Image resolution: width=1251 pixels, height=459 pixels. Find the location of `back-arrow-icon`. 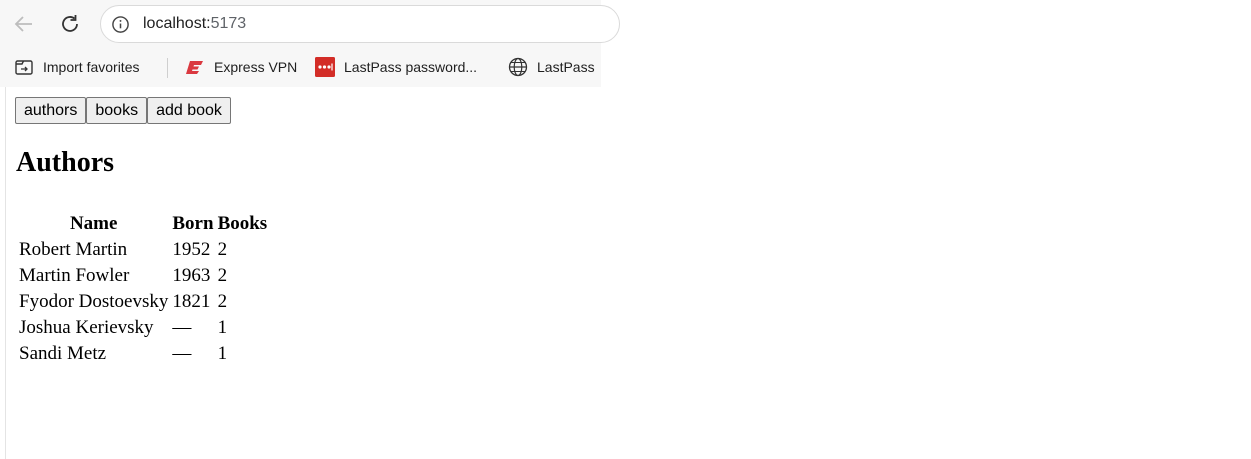

back-arrow-icon is located at coordinates (23, 24).